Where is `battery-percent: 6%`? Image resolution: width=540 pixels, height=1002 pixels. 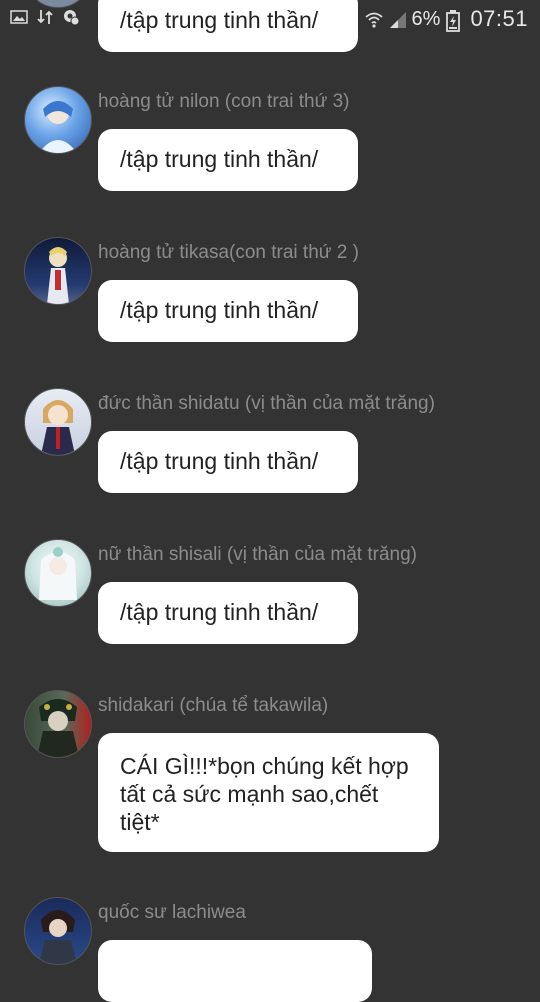
battery-percent: 6% is located at coordinates (426, 18).